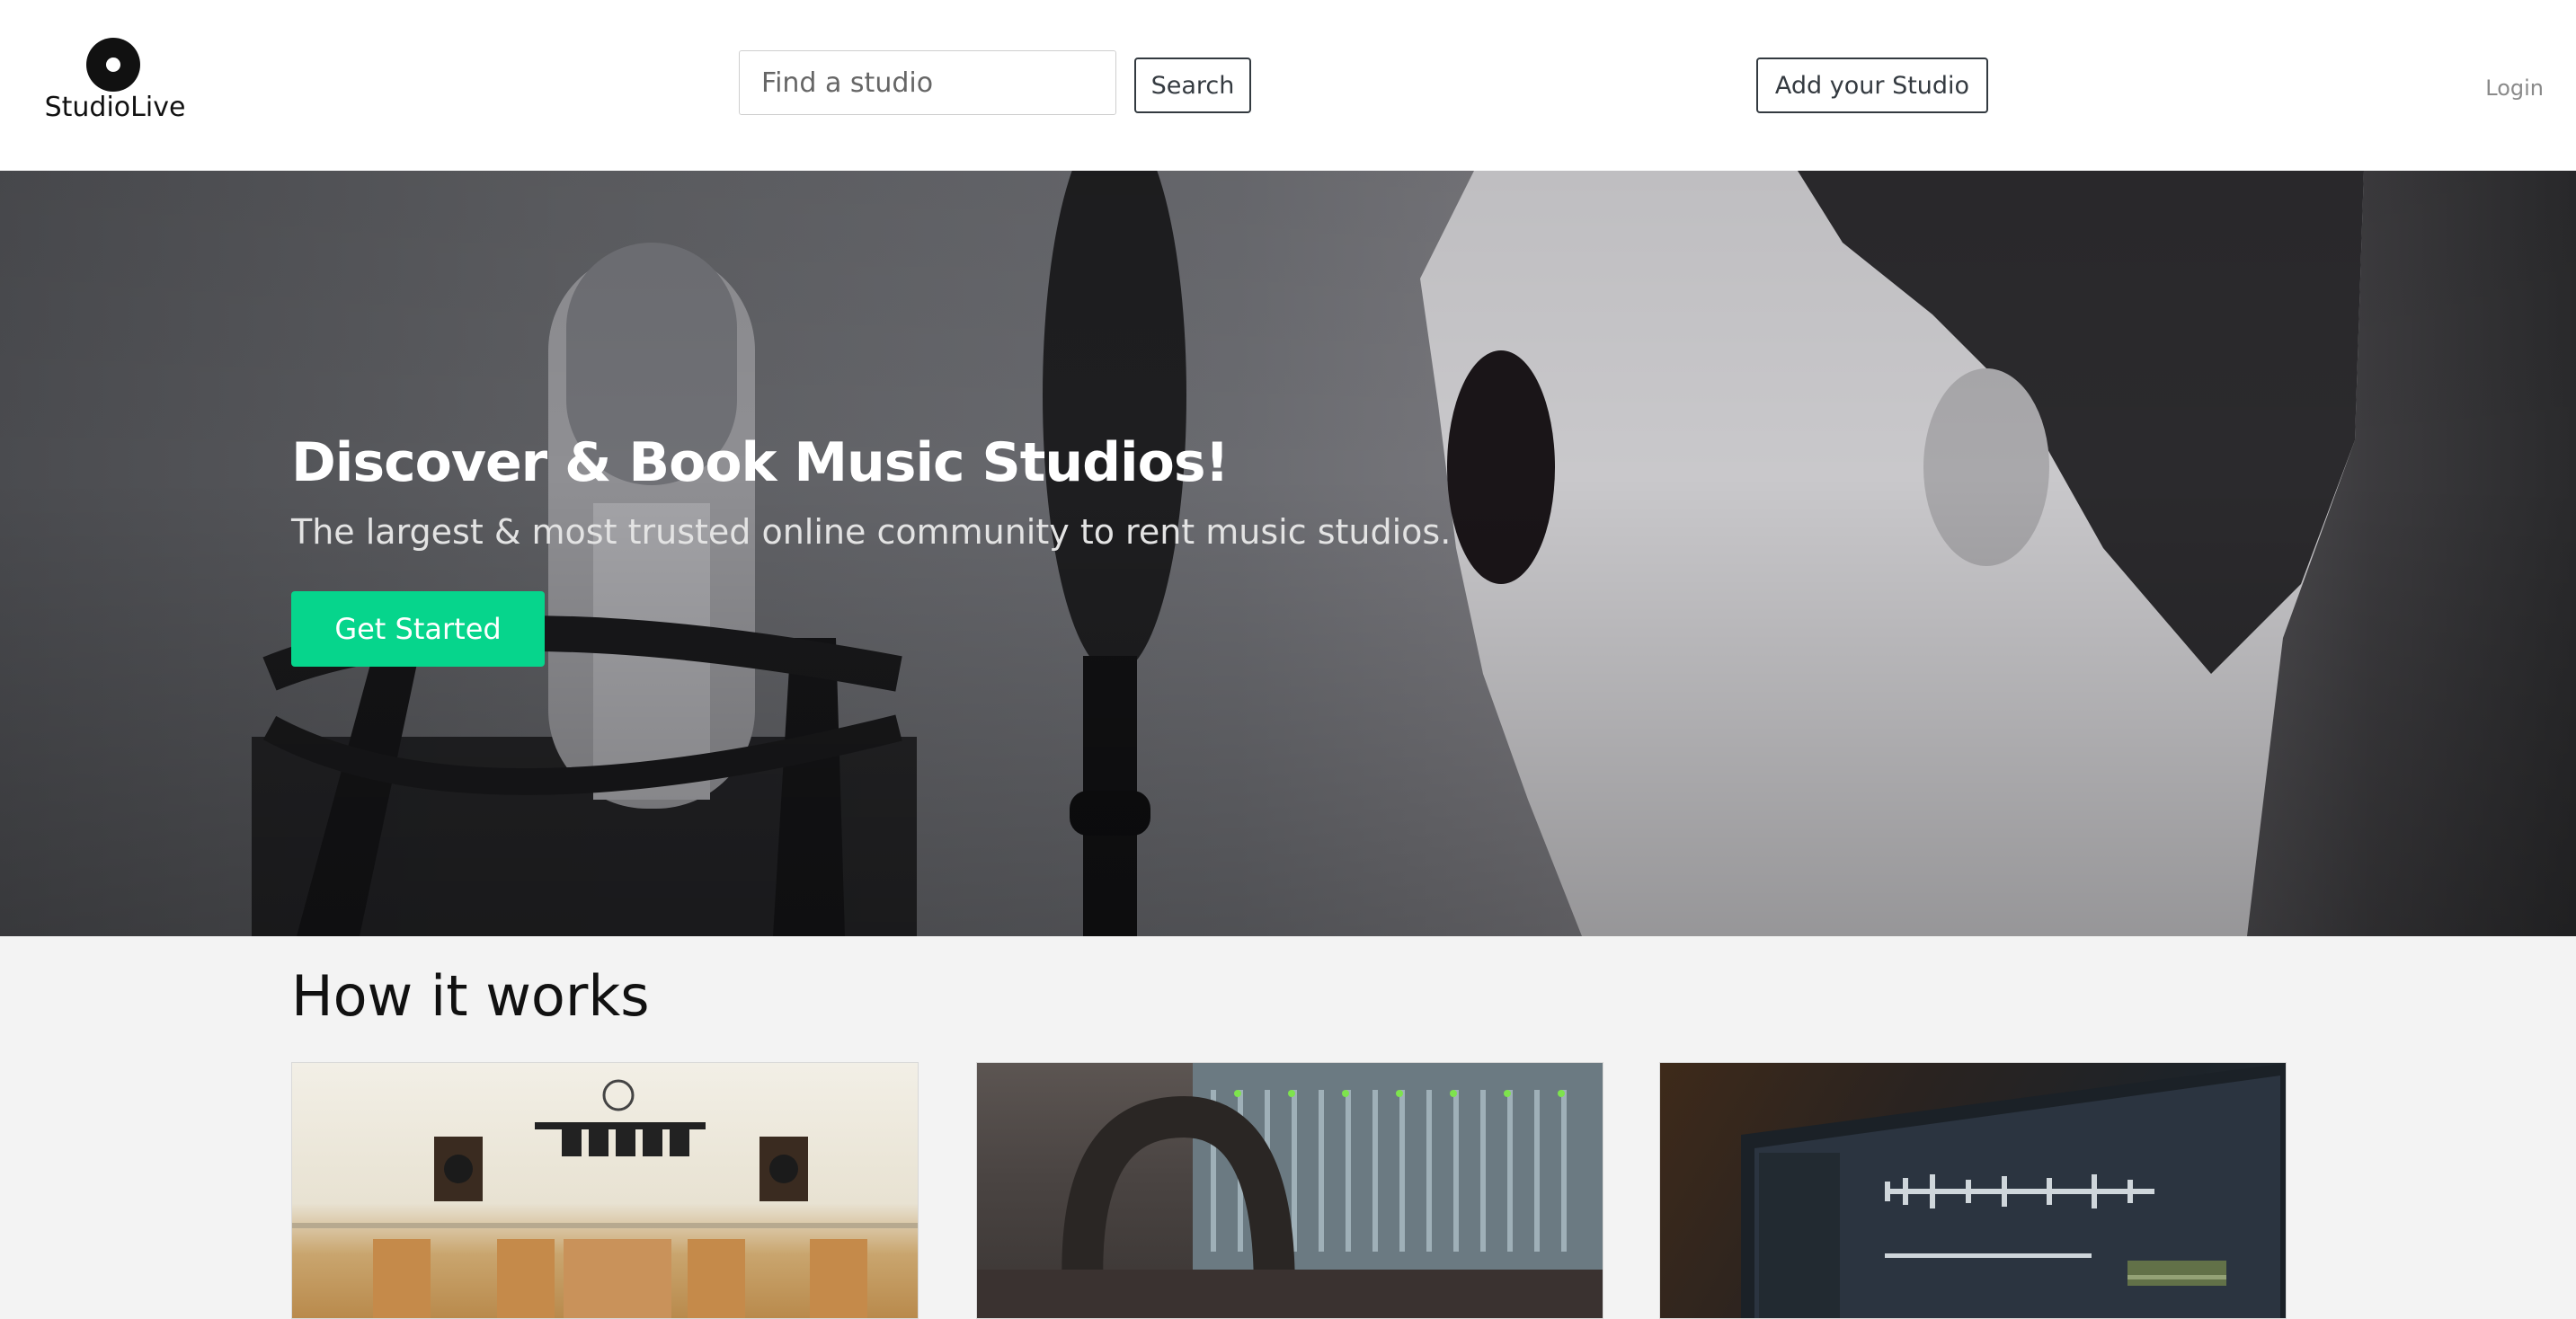 Image resolution: width=2576 pixels, height=1319 pixels. I want to click on vinyl-record-hole, so click(113, 65).